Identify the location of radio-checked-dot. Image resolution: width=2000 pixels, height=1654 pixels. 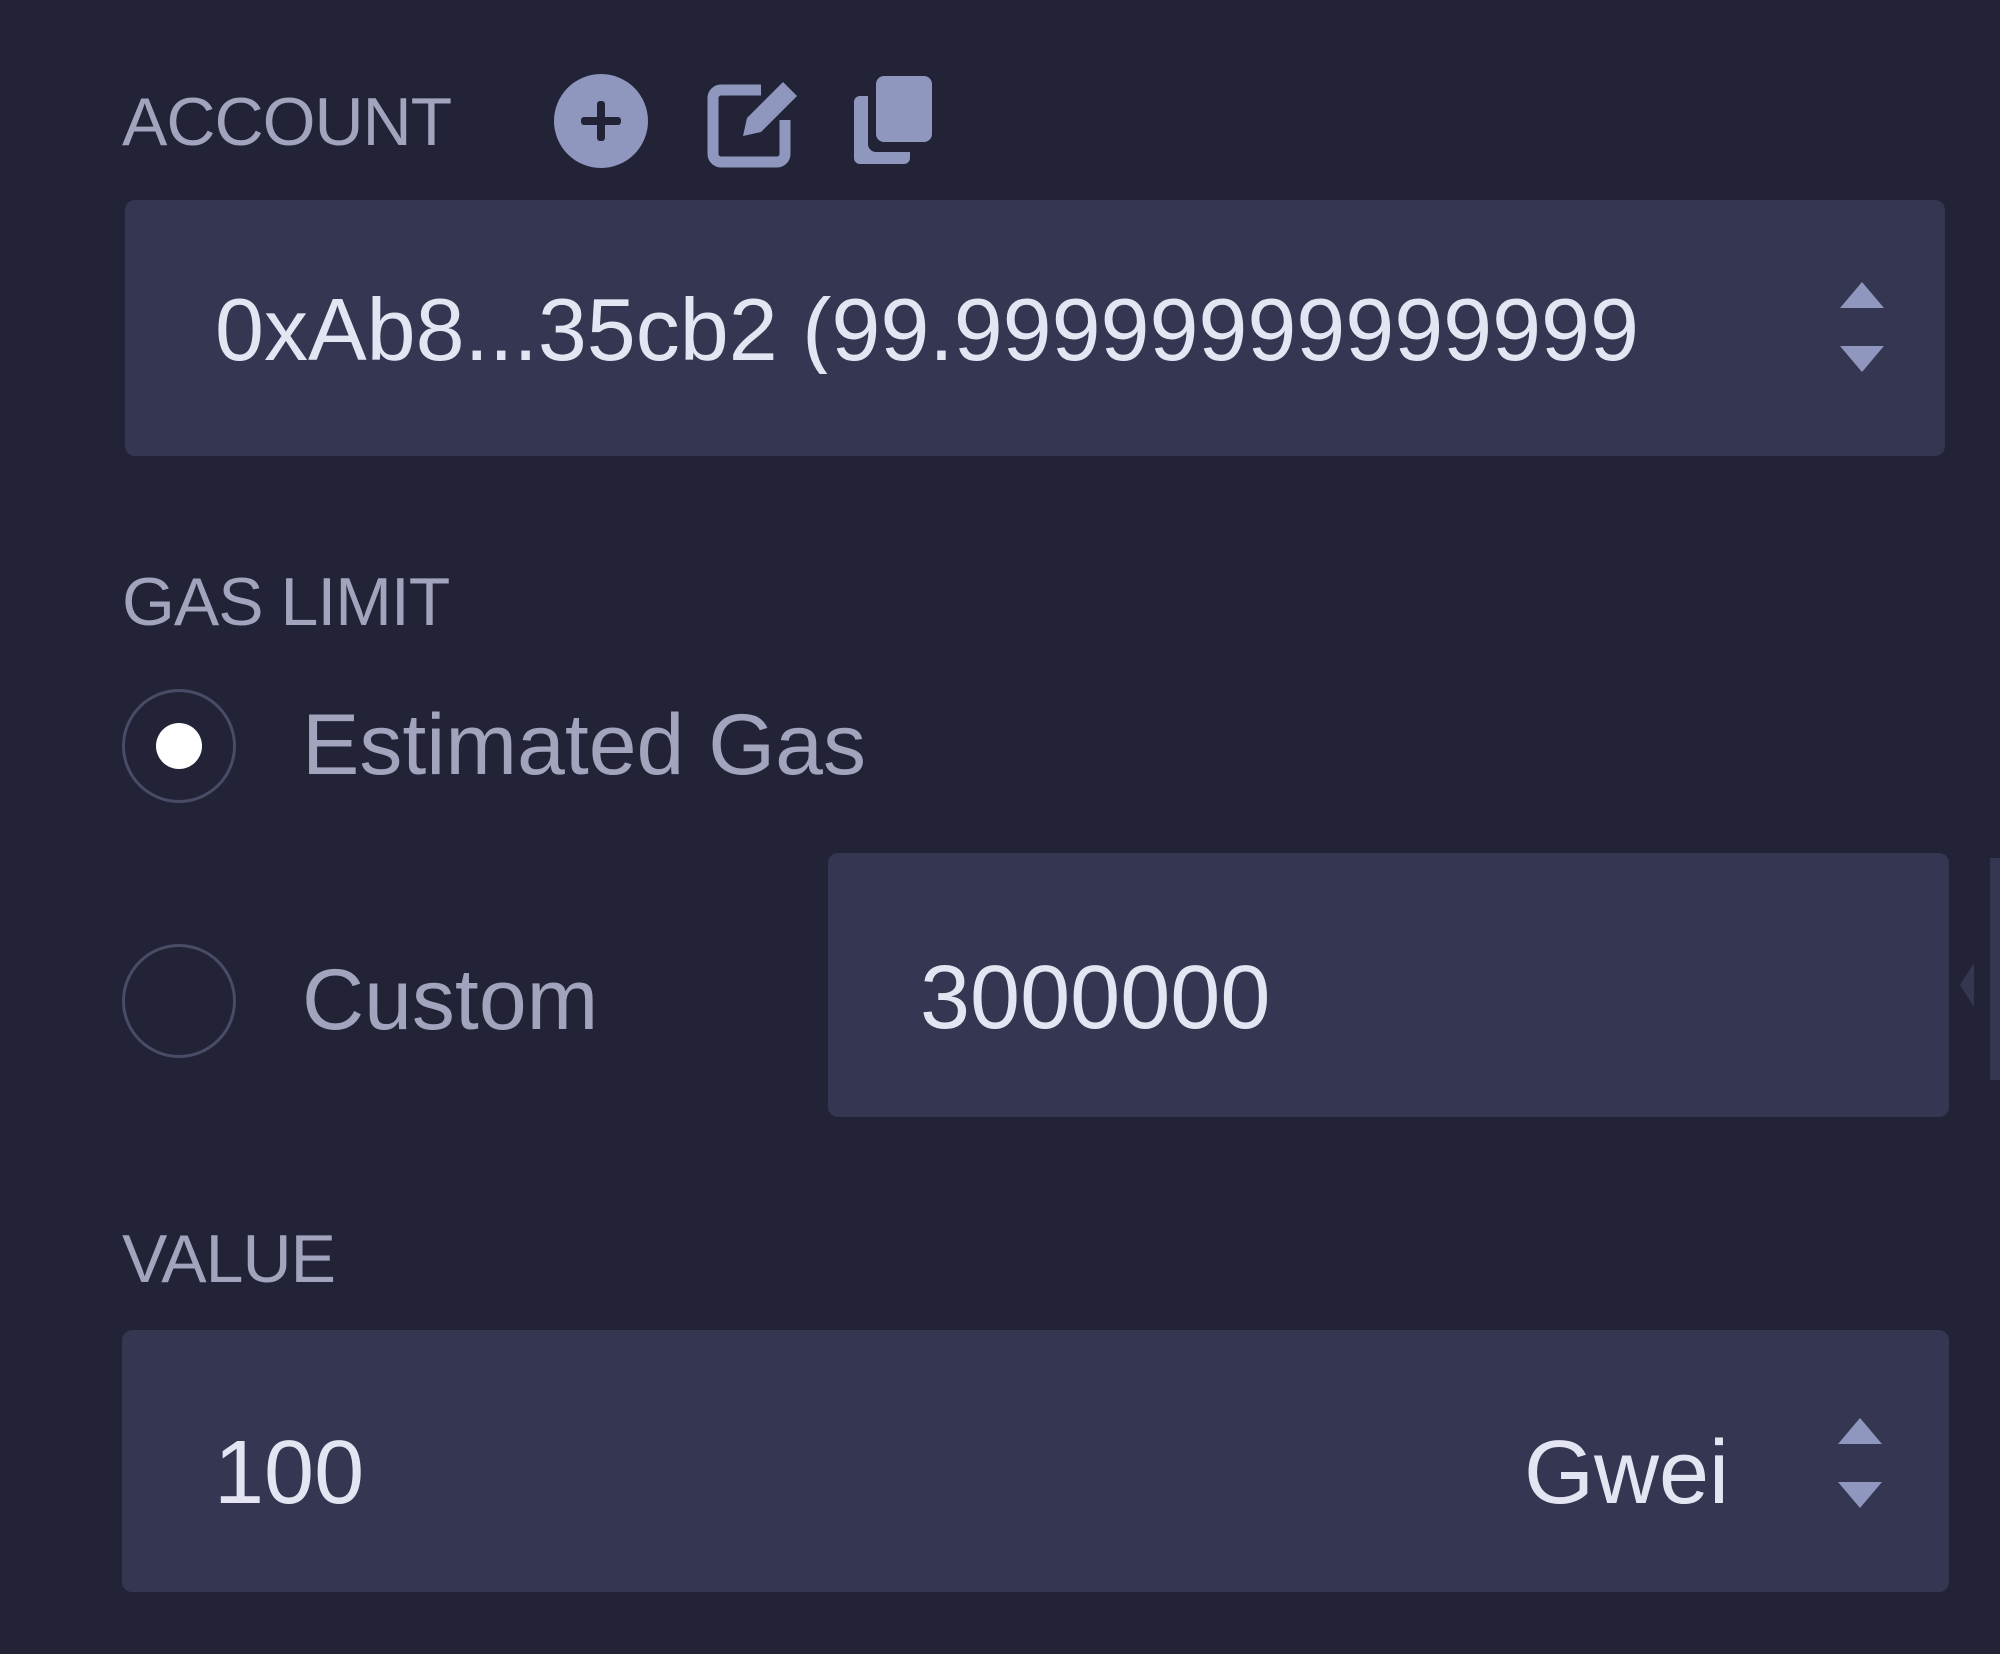
(179, 746).